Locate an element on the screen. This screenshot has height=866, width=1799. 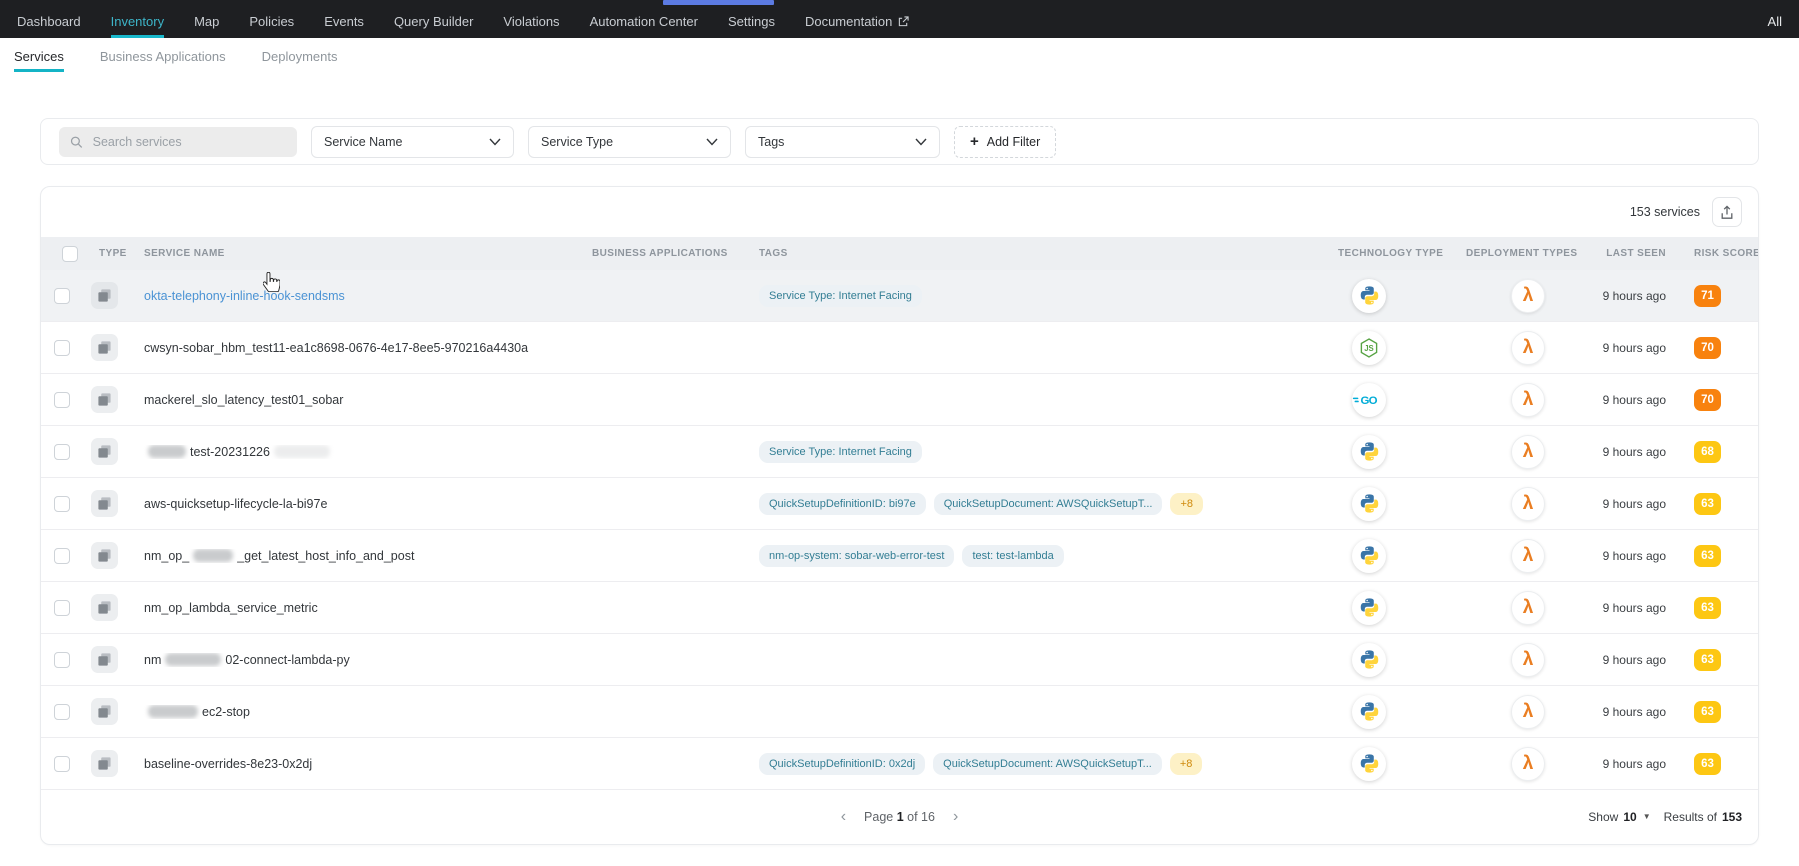
nav-label: Events is located at coordinates (344, 21).